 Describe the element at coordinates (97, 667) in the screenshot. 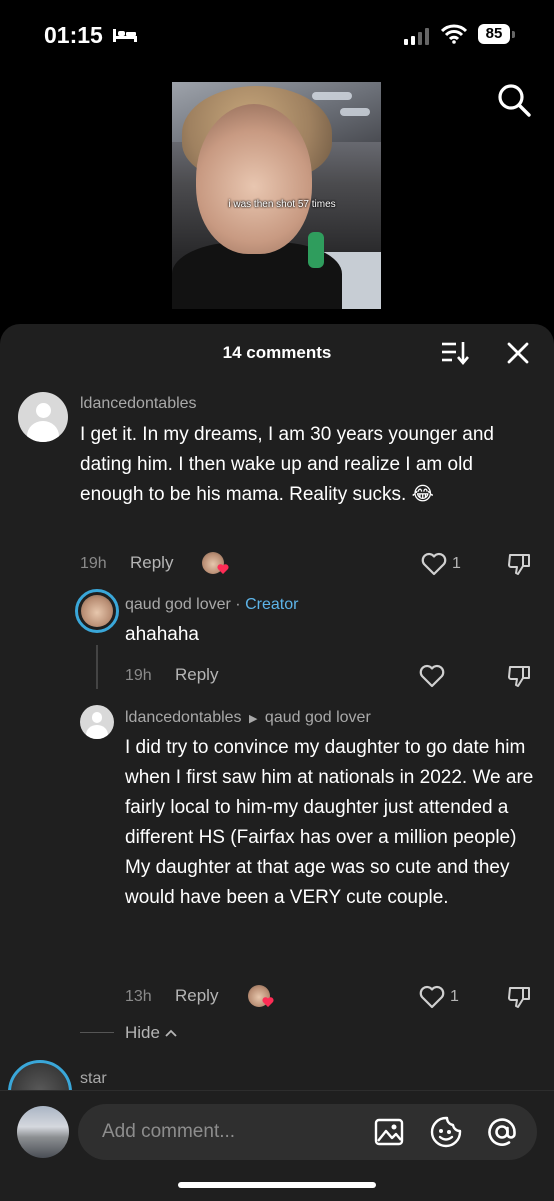

I see `thread-line` at that location.